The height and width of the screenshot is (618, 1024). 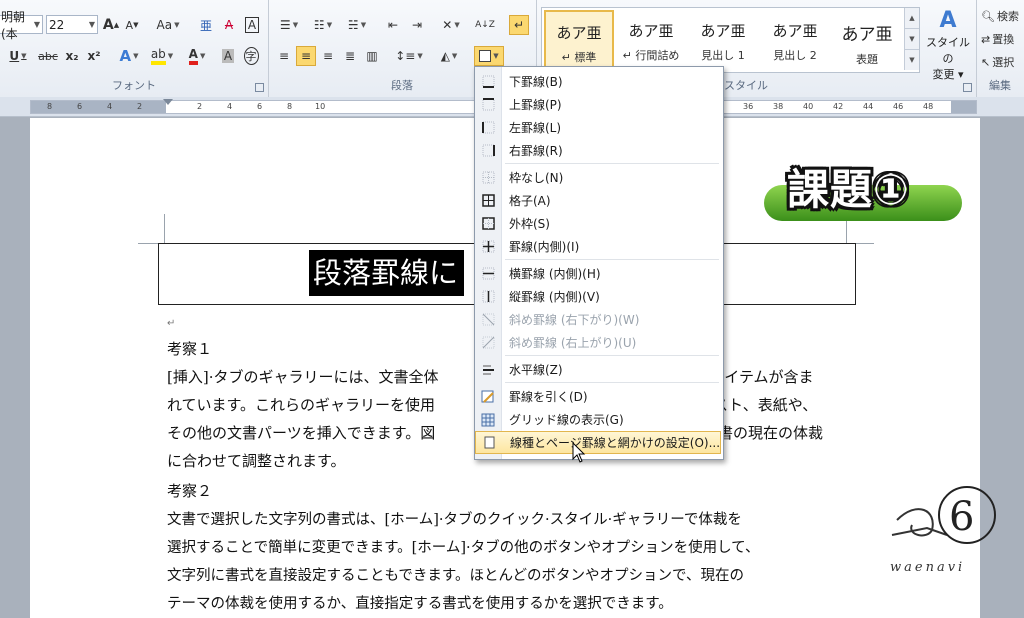 What do you see at coordinates (357, 25) in the screenshot?
I see `multilevel-list-button: ☵ ▼` at bounding box center [357, 25].